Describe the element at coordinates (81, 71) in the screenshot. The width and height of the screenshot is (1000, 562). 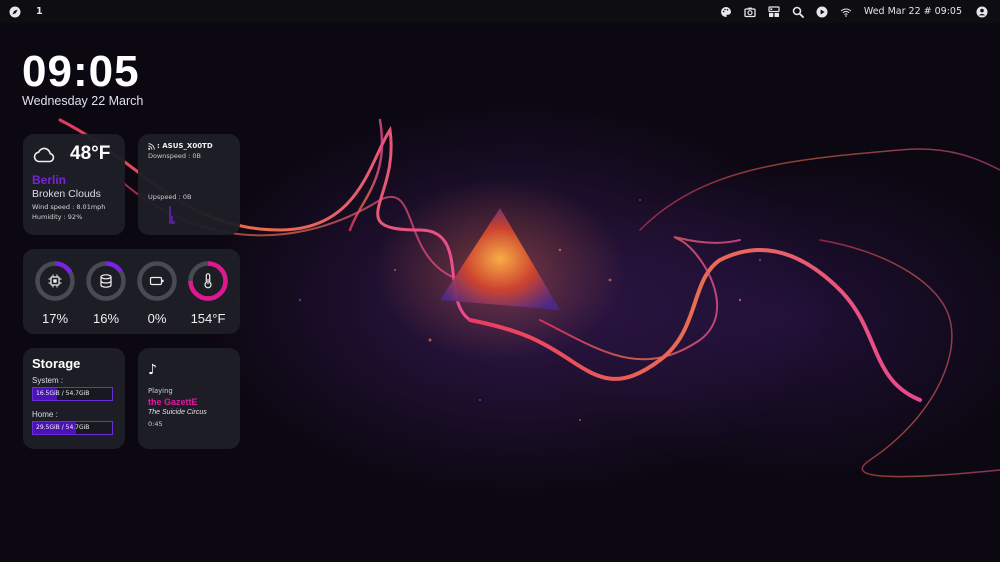
I see `clock-time: 09:05` at that location.